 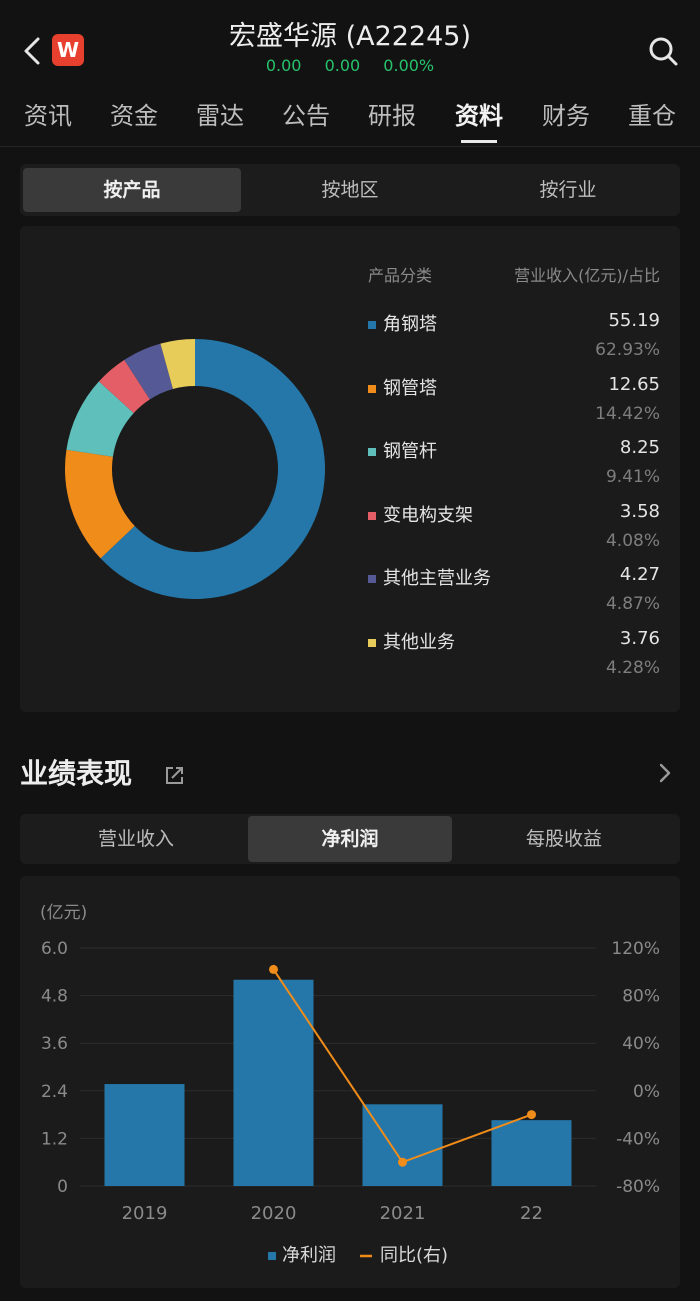 What do you see at coordinates (274, 1213) in the screenshot?
I see `x-tick-label: 2020` at bounding box center [274, 1213].